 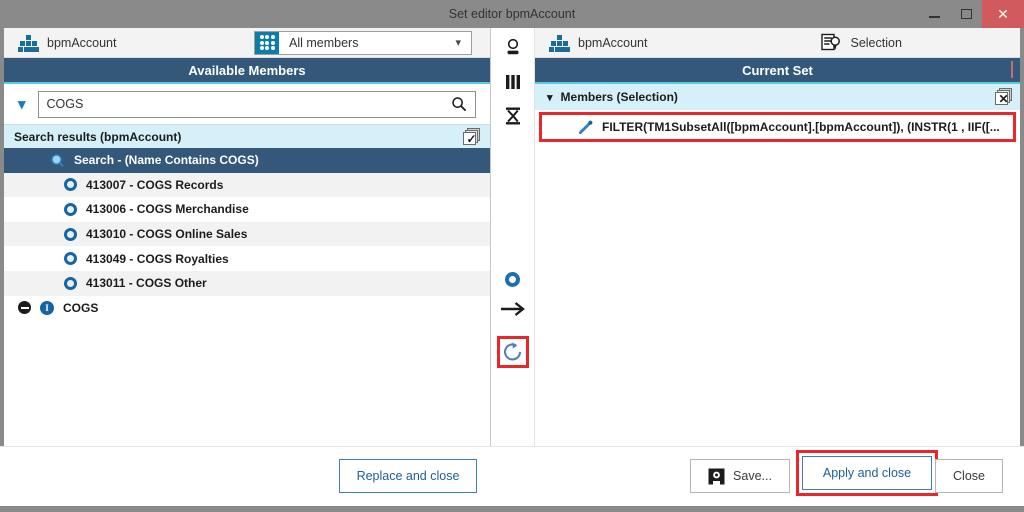 I want to click on tree-row-label: 413010 - COGS Online Sales, so click(x=167, y=234).